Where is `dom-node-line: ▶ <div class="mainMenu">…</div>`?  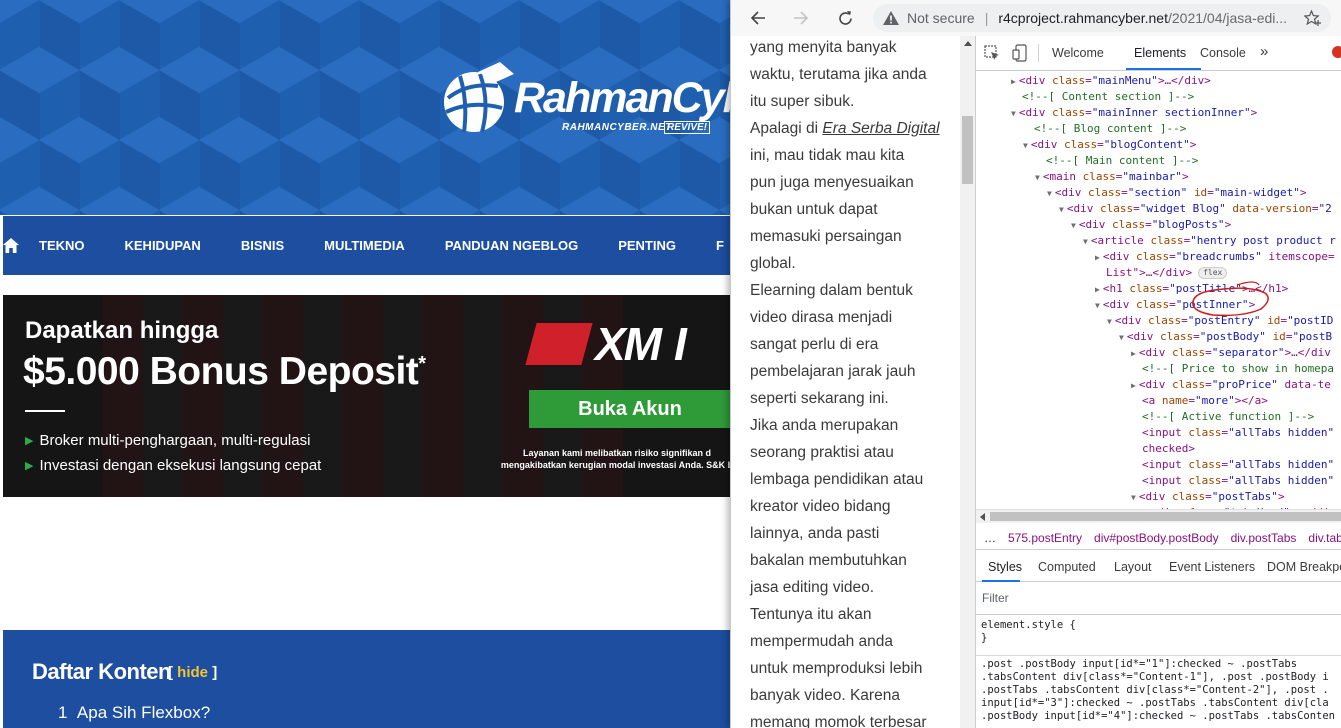
dom-node-line: ▶ <div class="mainMenu">…</div> is located at coordinates (1111, 81).